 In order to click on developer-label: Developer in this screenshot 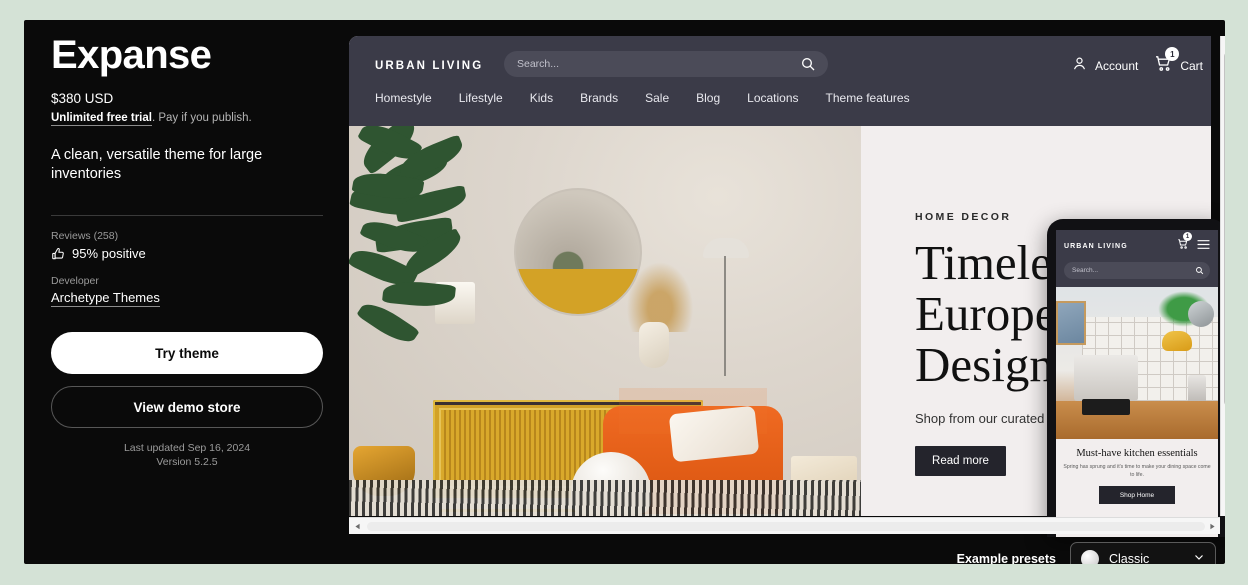, I will do `click(75, 281)`.